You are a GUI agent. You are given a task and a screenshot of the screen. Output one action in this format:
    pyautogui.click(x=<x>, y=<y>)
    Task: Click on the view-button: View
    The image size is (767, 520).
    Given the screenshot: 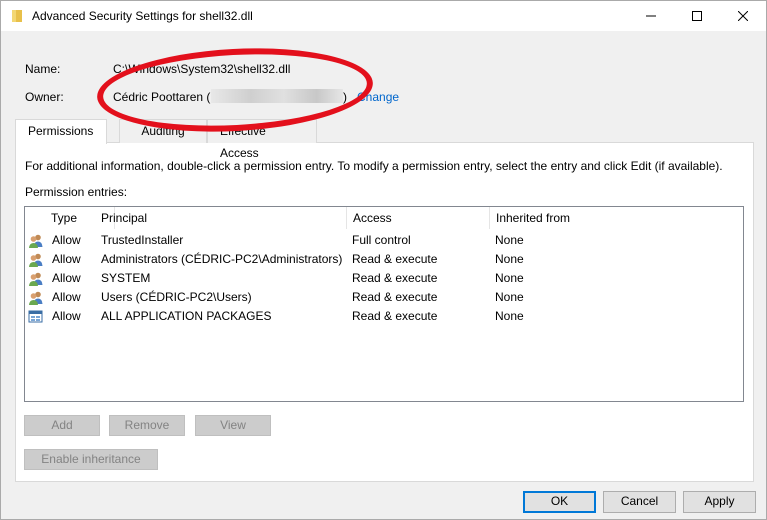 What is the action you would take?
    pyautogui.click(x=233, y=425)
    